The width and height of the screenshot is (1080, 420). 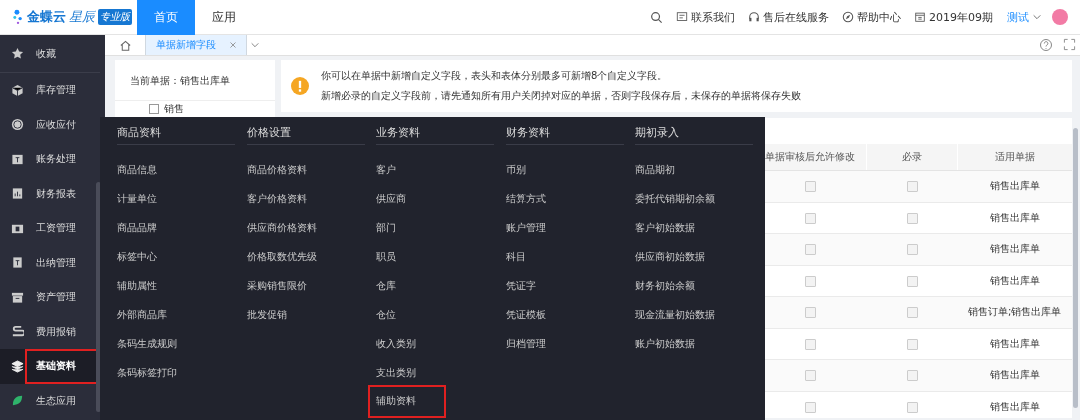 I want to click on headset-icon, so click(x=754, y=17).